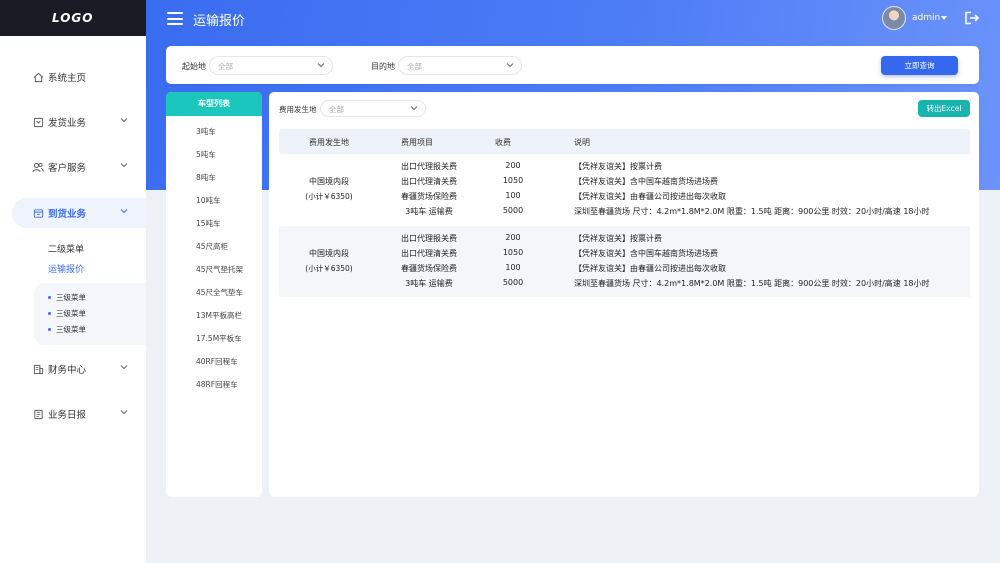 This screenshot has width=1000, height=563. I want to click on vehicle-list-item: 45尺高柜, so click(212, 246).